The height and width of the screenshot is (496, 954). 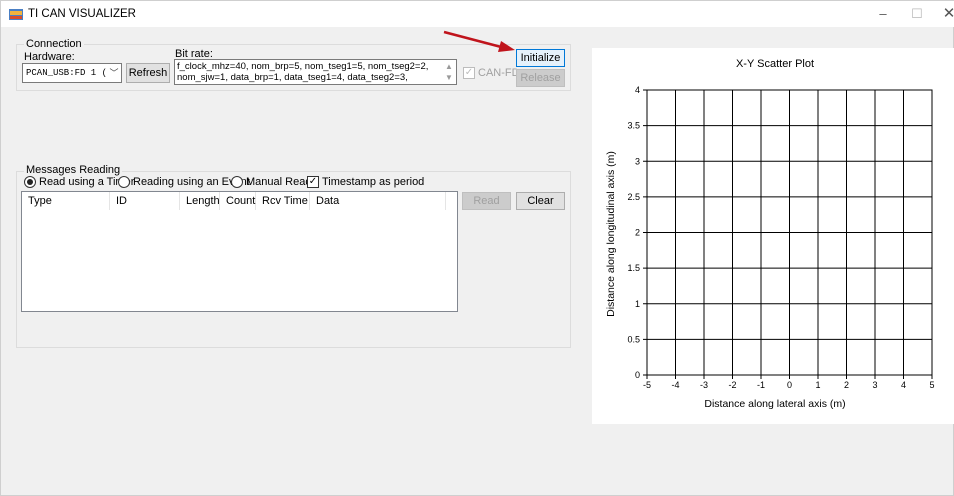 What do you see at coordinates (278, 182) in the screenshot?
I see `radio-manual-read-label: Manual Read` at bounding box center [278, 182].